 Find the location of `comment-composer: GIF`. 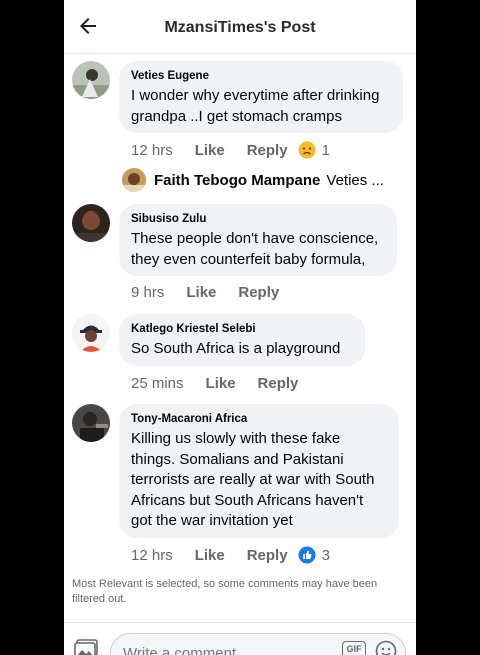

comment-composer: GIF is located at coordinates (240, 638).